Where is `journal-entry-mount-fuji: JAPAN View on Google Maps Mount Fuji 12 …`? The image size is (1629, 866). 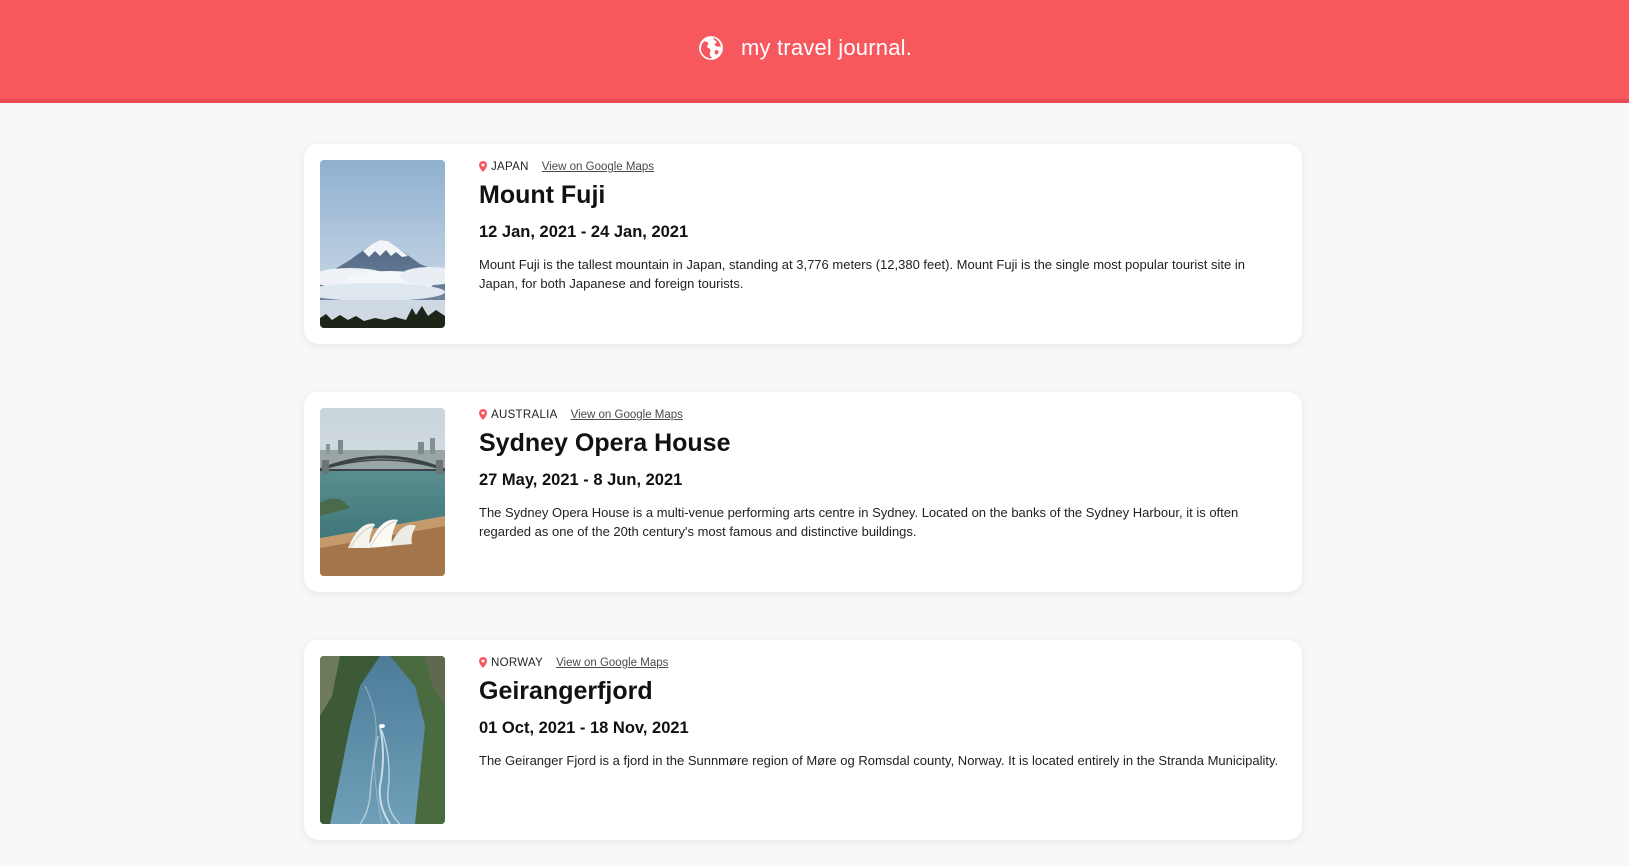
journal-entry-mount-fuji: JAPAN View on Google Maps Mount Fuji 12 … is located at coordinates (803, 244).